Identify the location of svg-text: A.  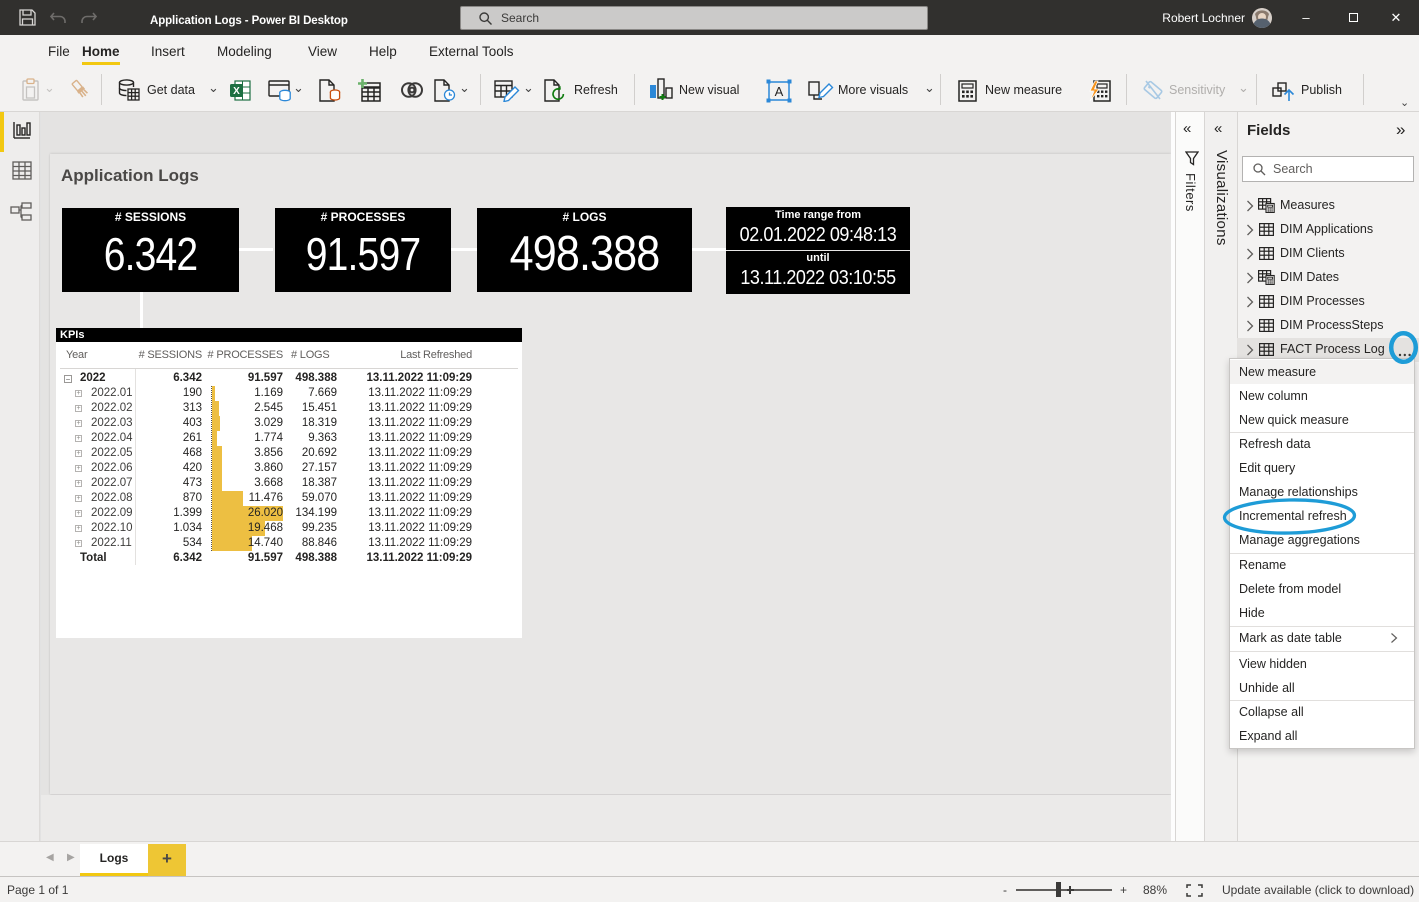
(779, 91).